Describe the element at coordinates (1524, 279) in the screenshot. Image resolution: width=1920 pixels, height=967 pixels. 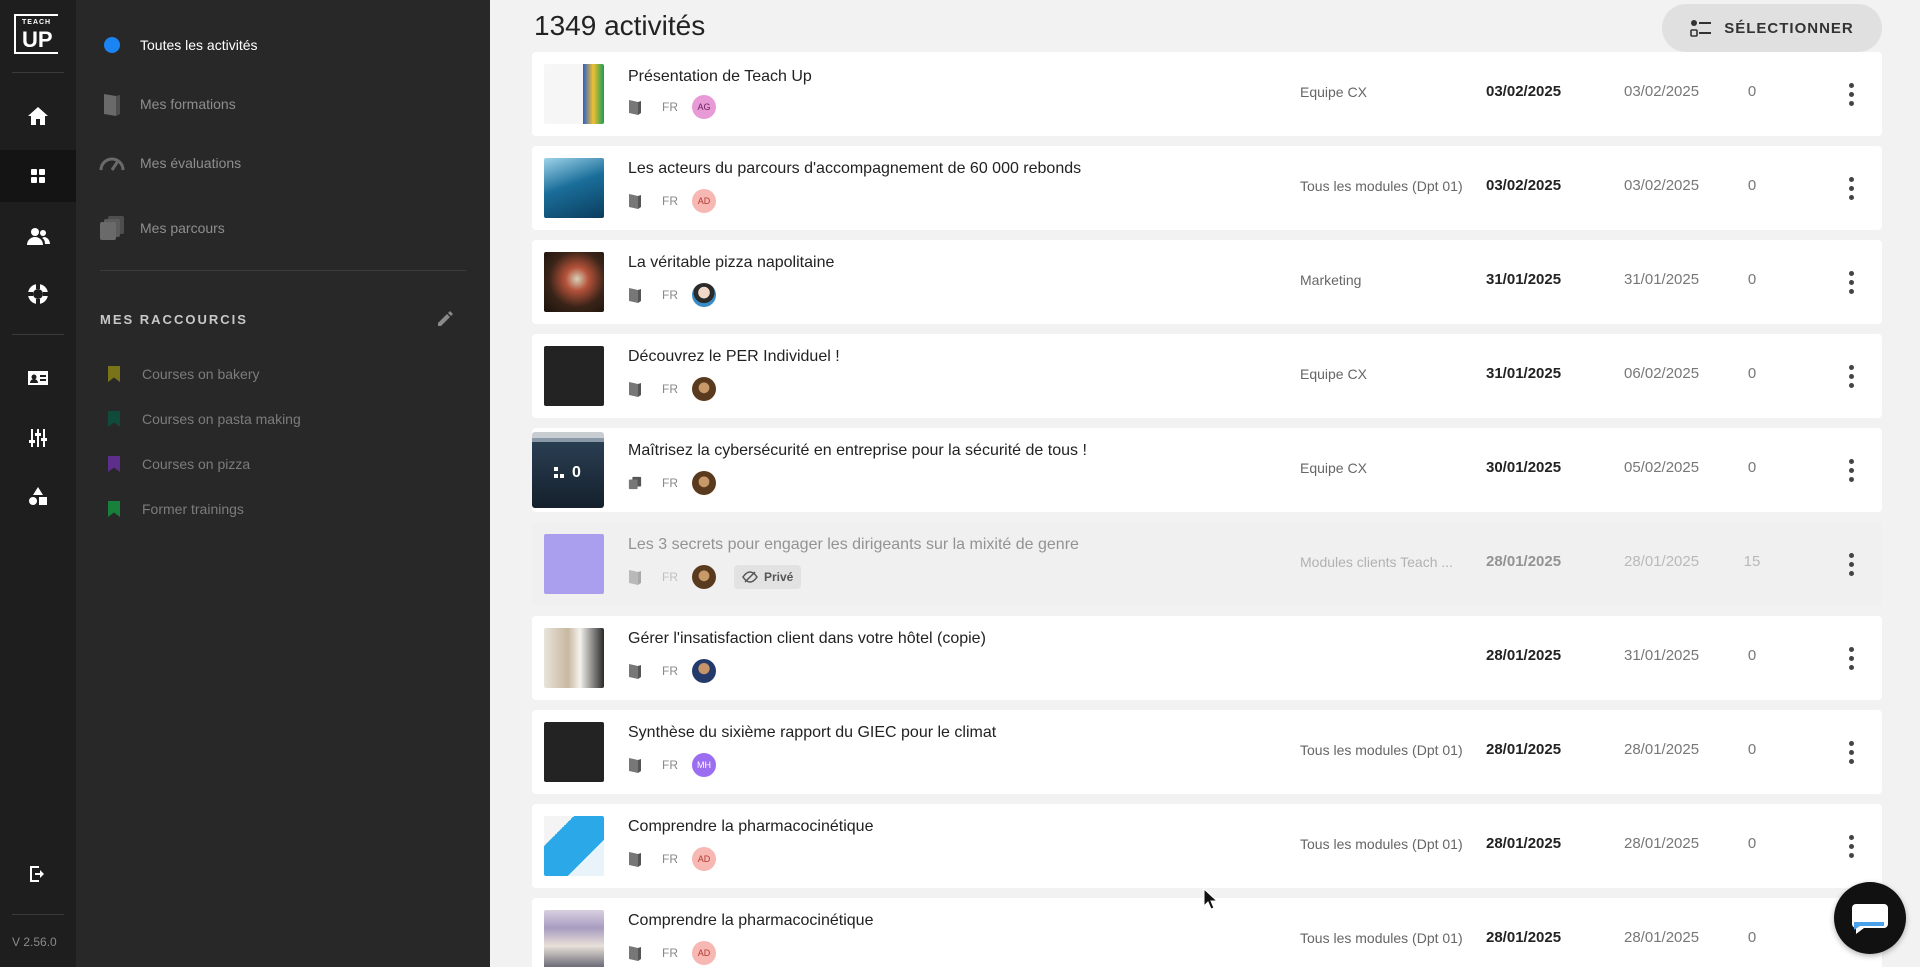
I see `activity-created-date: 31/01/2025` at that location.